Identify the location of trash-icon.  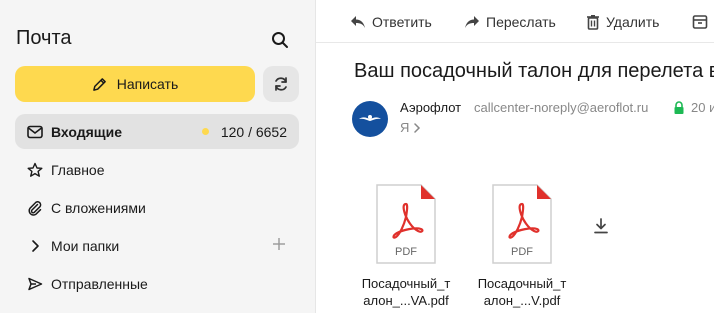
(593, 22).